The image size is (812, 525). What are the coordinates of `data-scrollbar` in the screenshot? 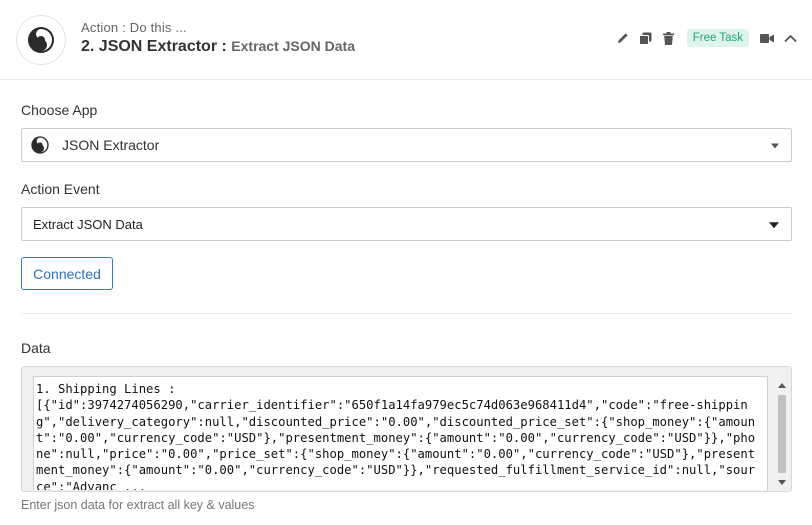 It's located at (782, 434).